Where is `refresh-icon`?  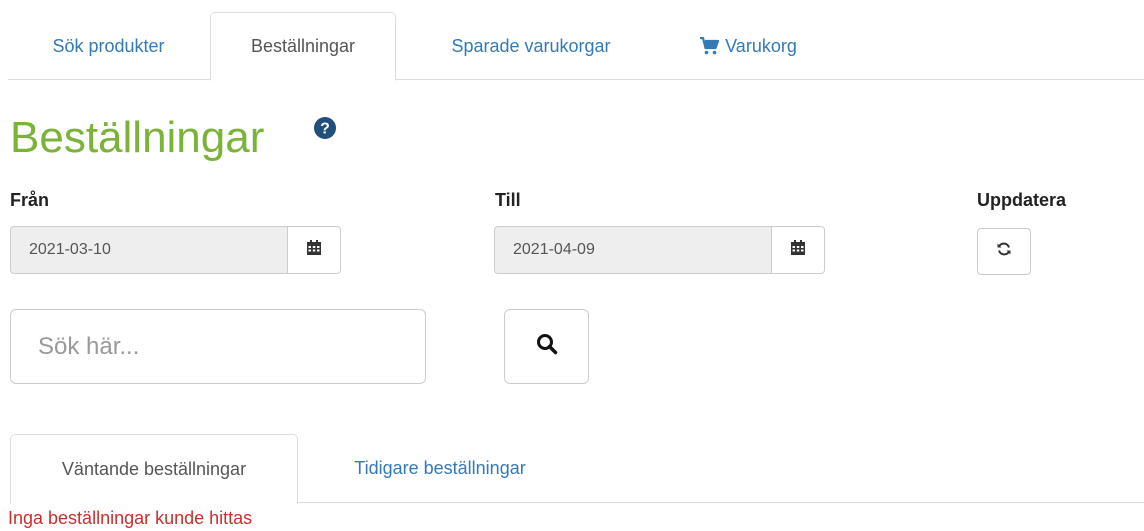
refresh-icon is located at coordinates (1004, 251).